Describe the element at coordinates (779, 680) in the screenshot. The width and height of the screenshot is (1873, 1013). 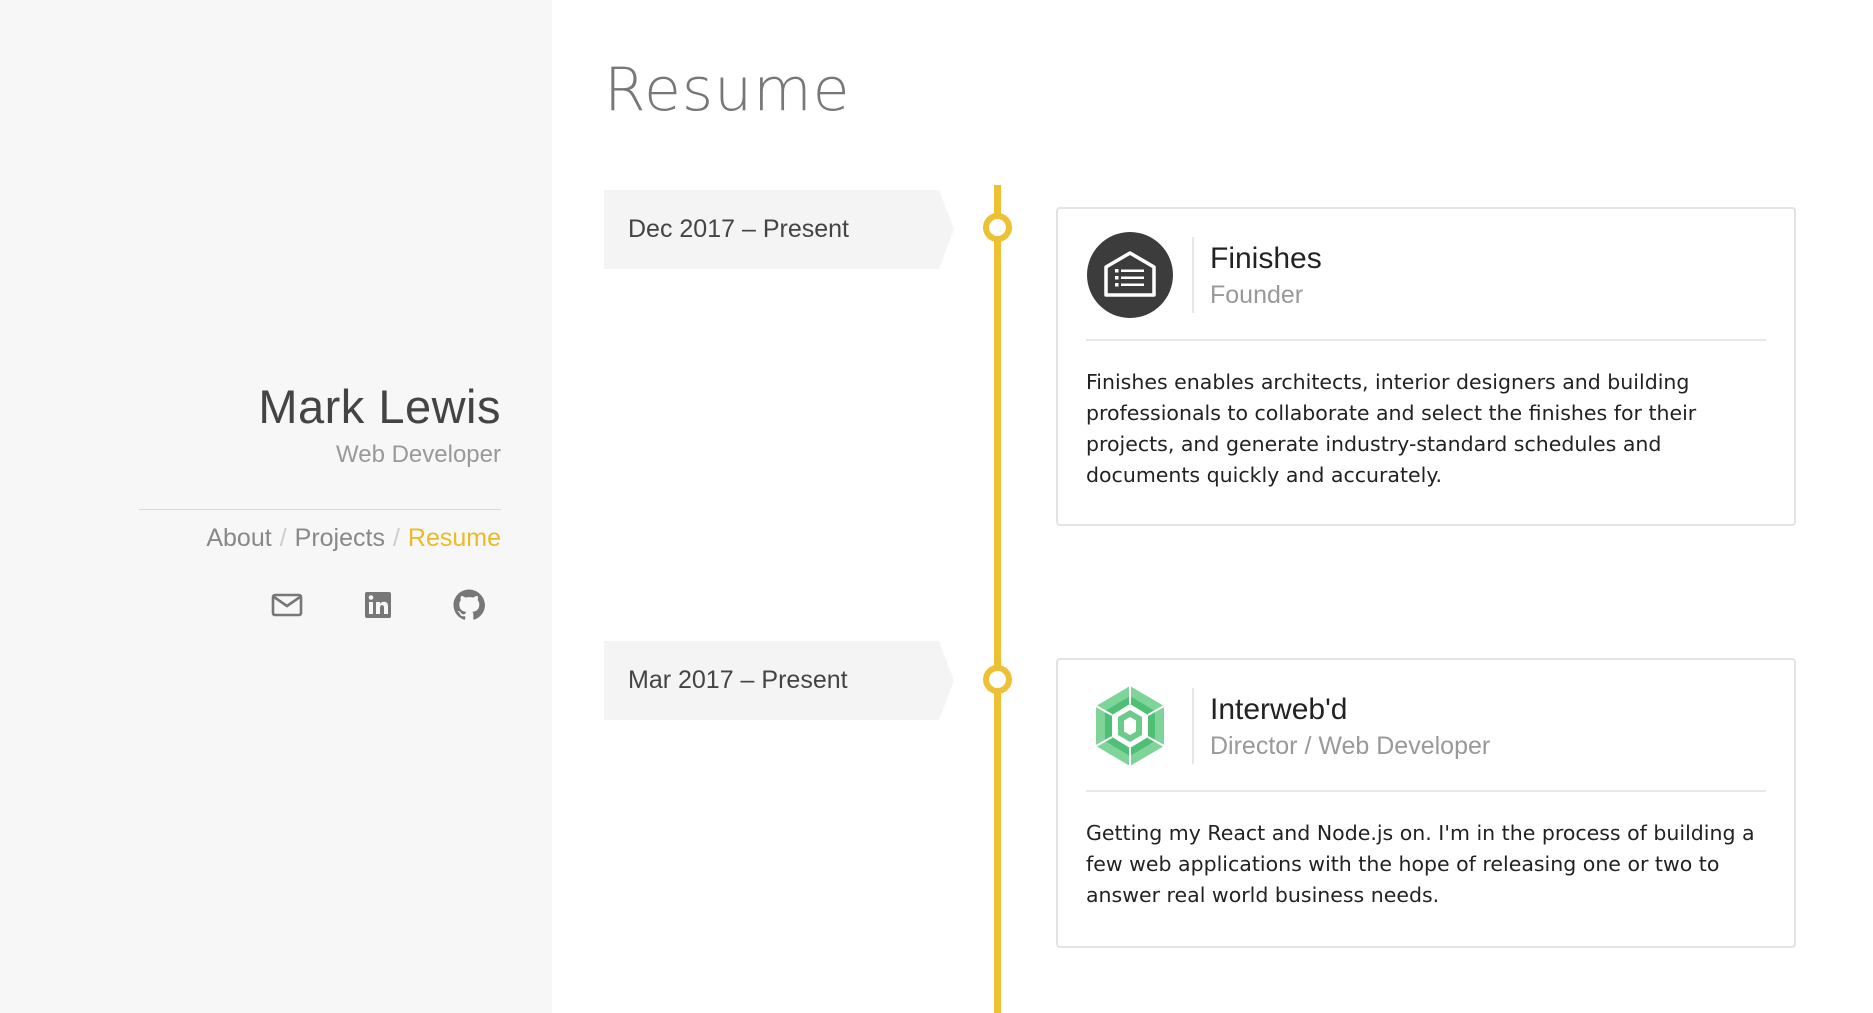
I see `entry-date: Mar 2017 – Present` at that location.